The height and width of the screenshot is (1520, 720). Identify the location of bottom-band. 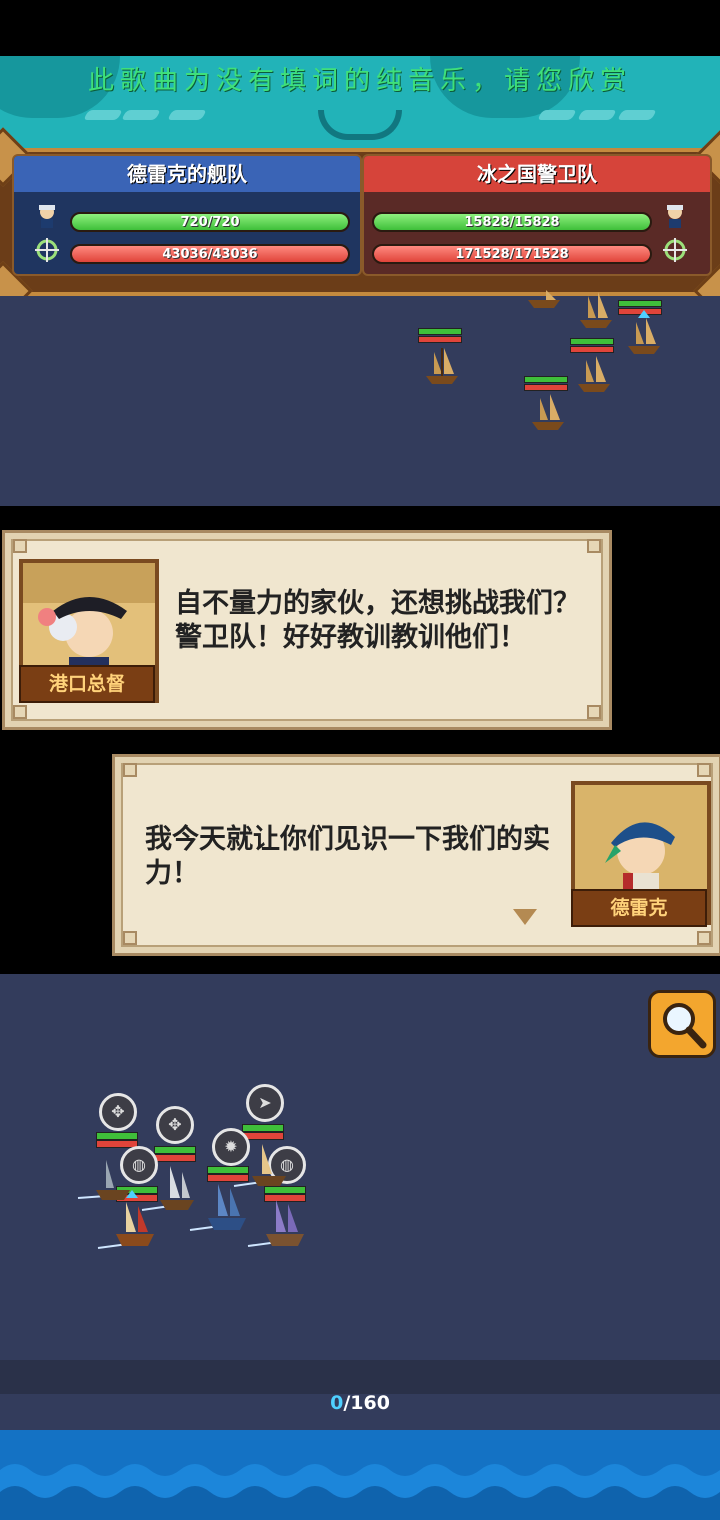
(360, 1377).